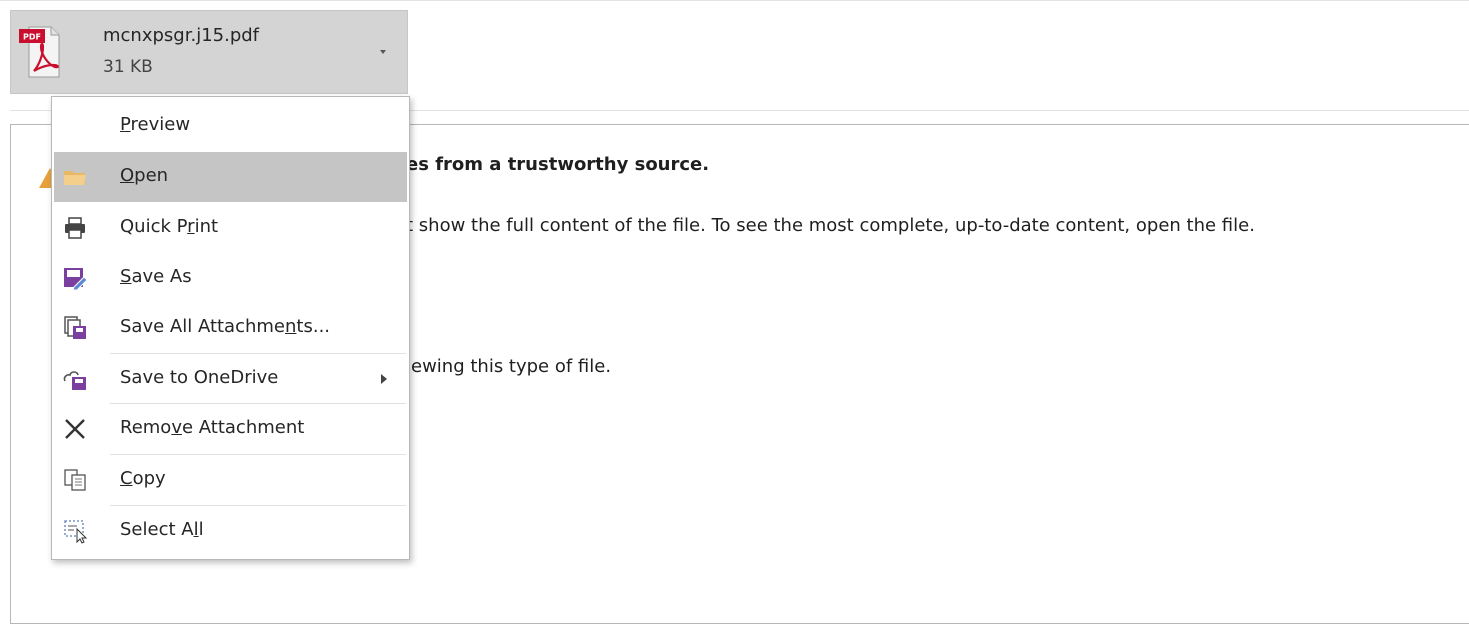 This screenshot has width=1469, height=624. What do you see at coordinates (181, 35) in the screenshot?
I see `attachment-file-name: mcnxpsgr.j15.pdf` at bounding box center [181, 35].